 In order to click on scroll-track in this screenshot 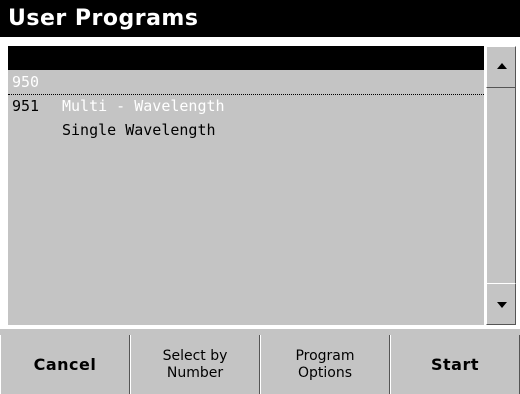, I will do `click(501, 185)`.